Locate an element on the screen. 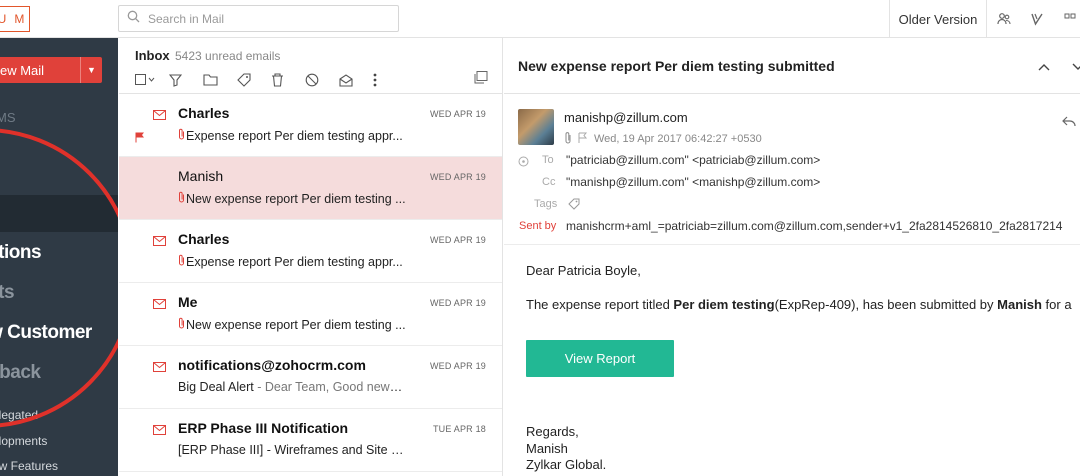 The height and width of the screenshot is (476, 1080). highlight-circle is located at coordinates (59, 278).